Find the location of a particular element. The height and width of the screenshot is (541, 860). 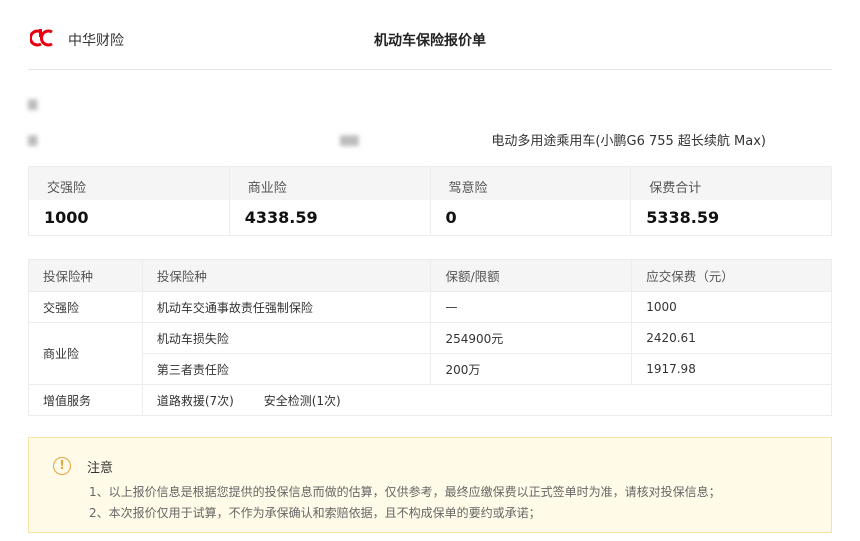

warning-icon: ! is located at coordinates (62, 466).